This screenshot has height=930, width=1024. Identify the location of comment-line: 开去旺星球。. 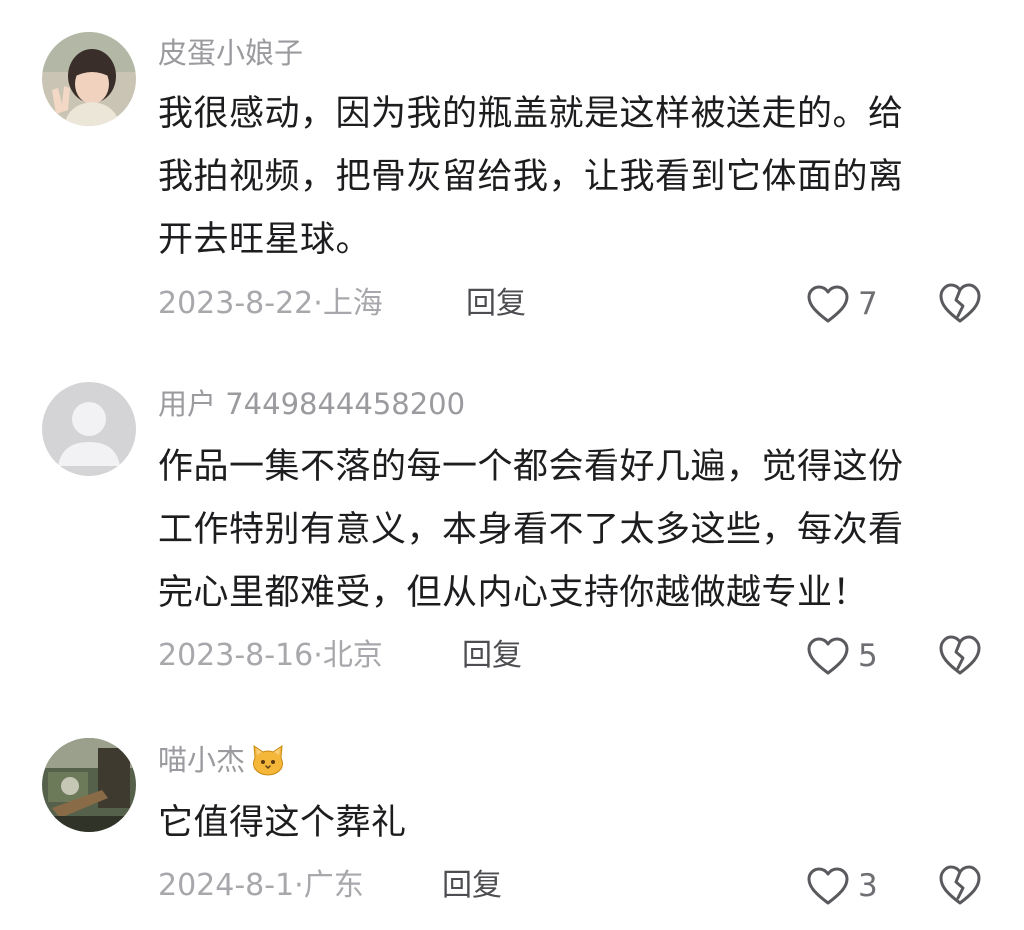
(265, 240).